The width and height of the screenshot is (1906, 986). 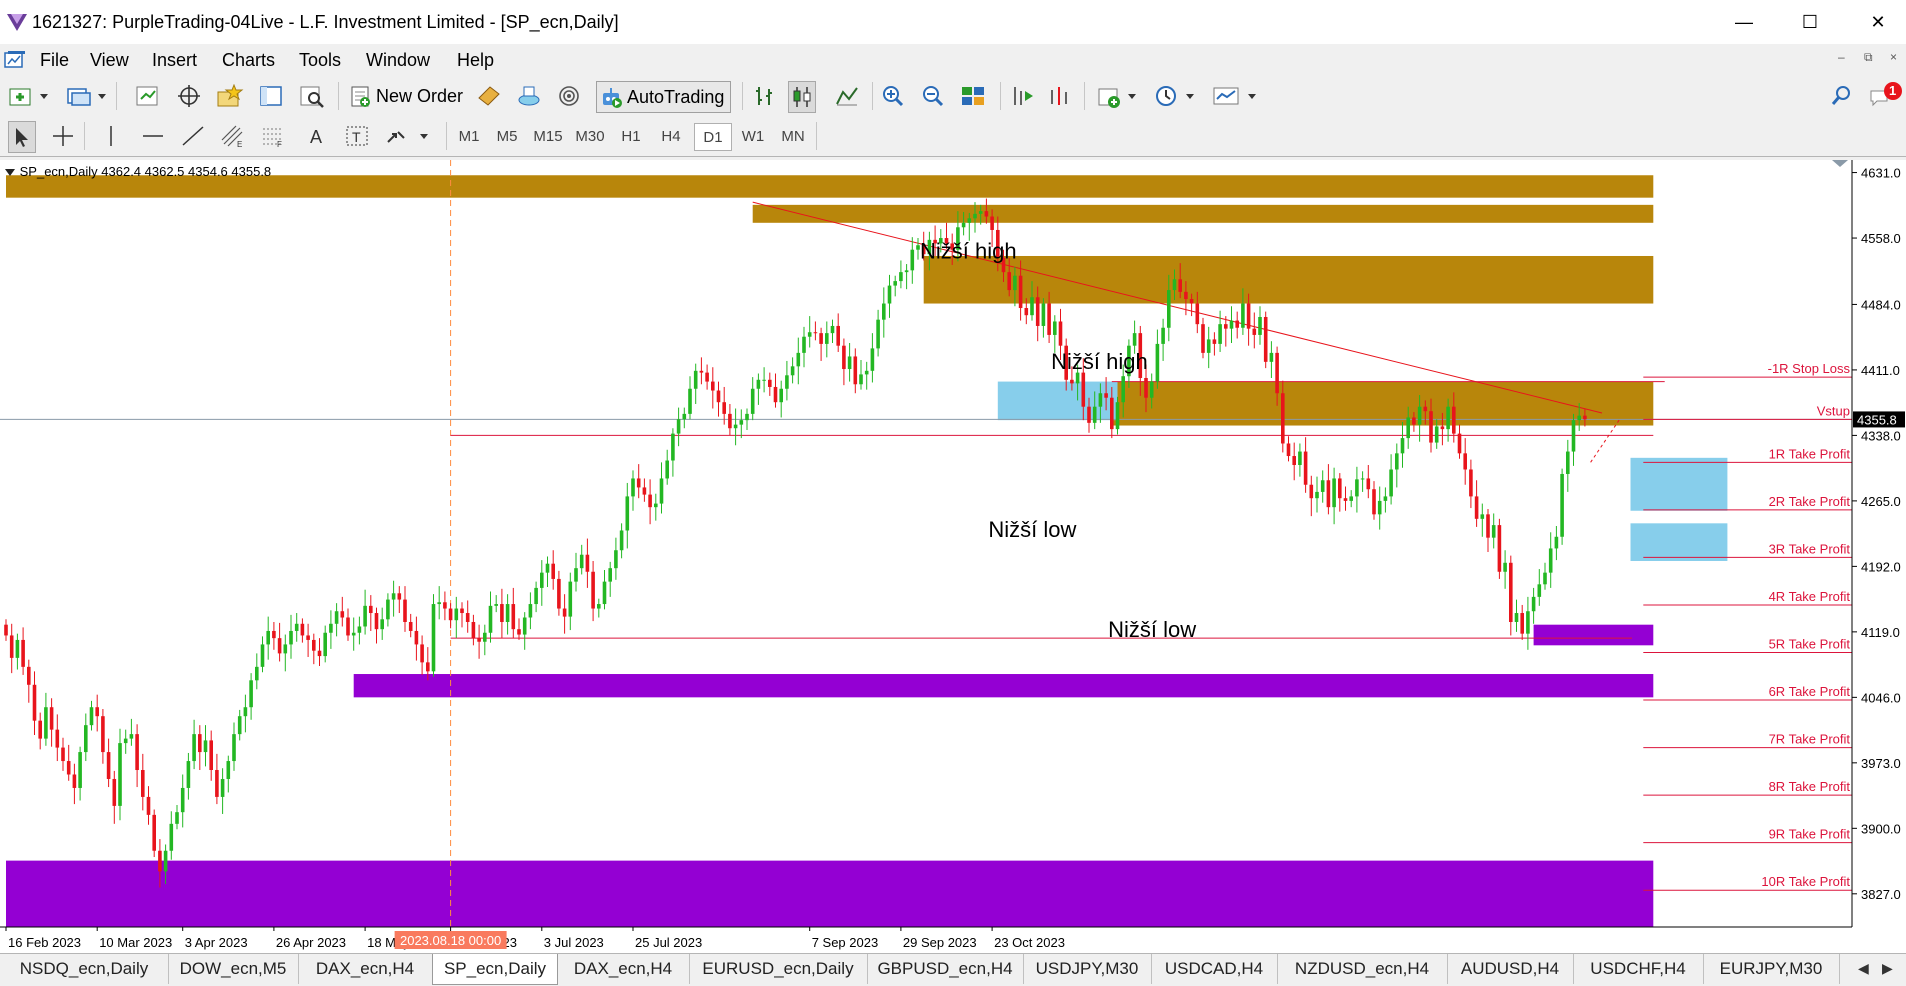 What do you see at coordinates (1059, 96) in the screenshot?
I see `autoscroll-icon` at bounding box center [1059, 96].